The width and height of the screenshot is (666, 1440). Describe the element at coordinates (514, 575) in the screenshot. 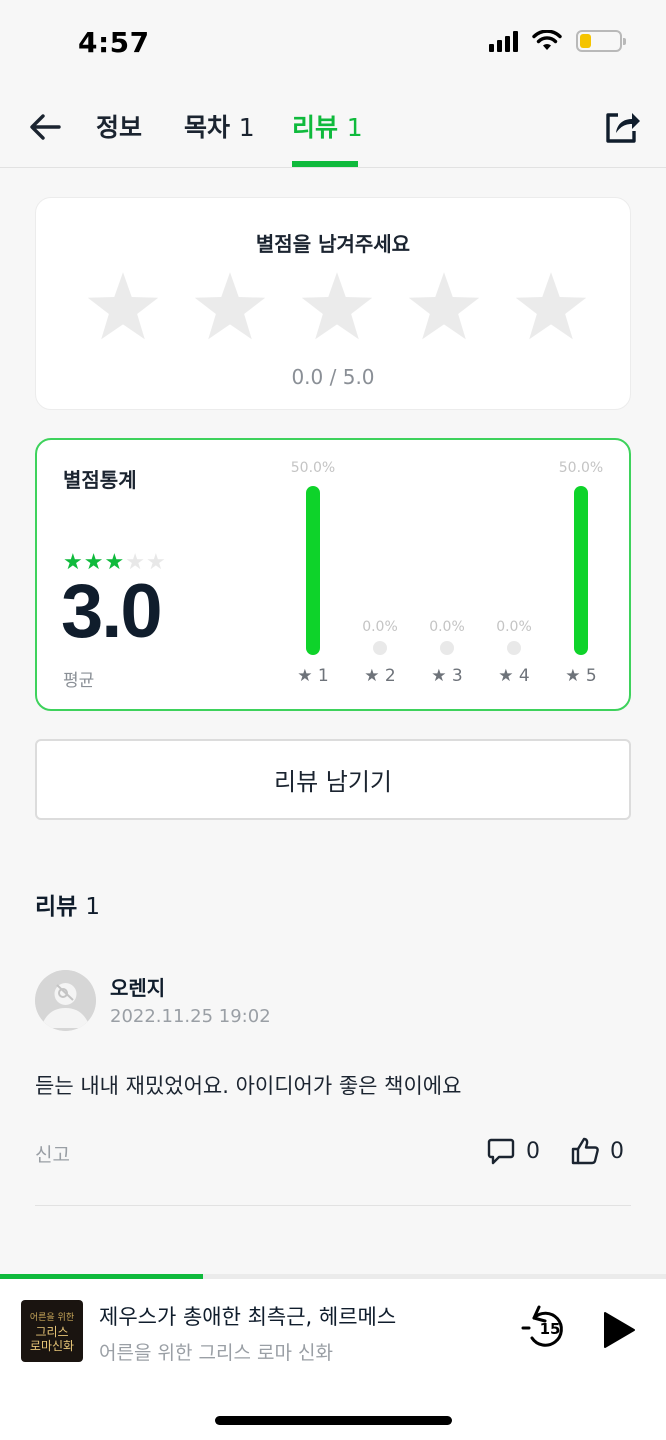

I see `rating-bar-4: 0.0% ★ 4` at that location.